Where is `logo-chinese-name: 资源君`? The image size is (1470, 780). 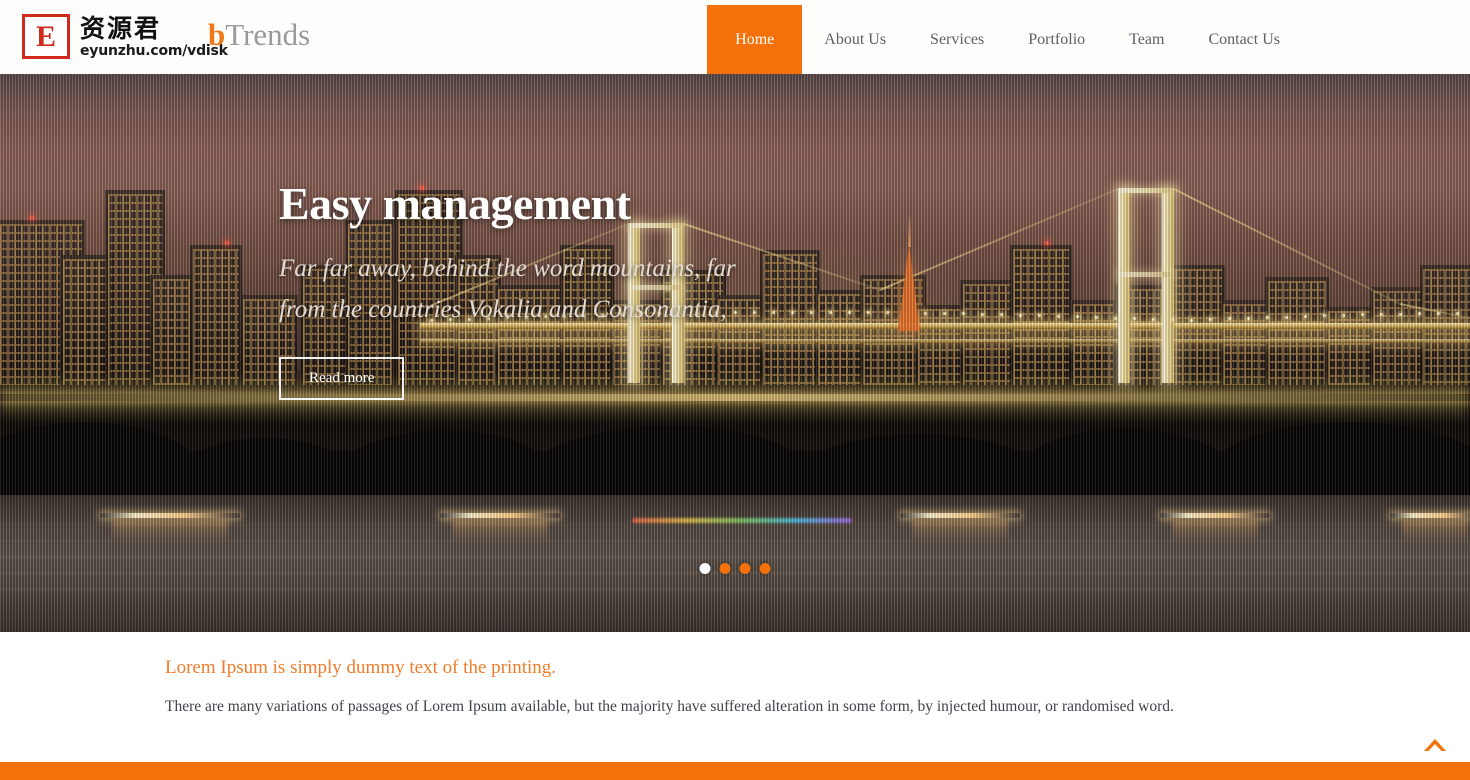
logo-chinese-name: 资源君 is located at coordinates (121, 28).